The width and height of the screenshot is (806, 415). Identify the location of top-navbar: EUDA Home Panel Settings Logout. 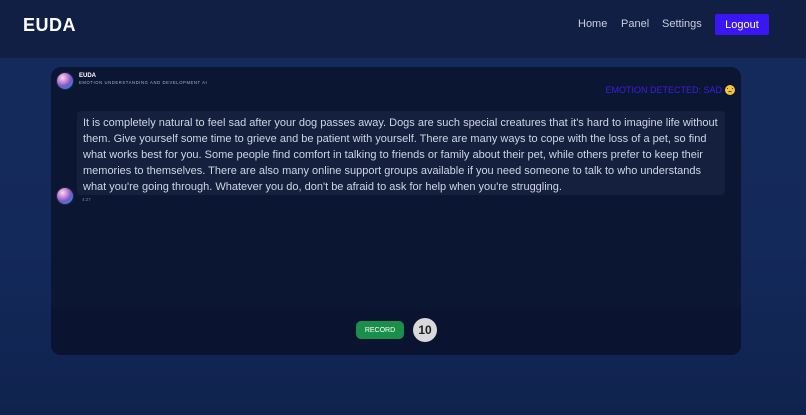
(403, 29).